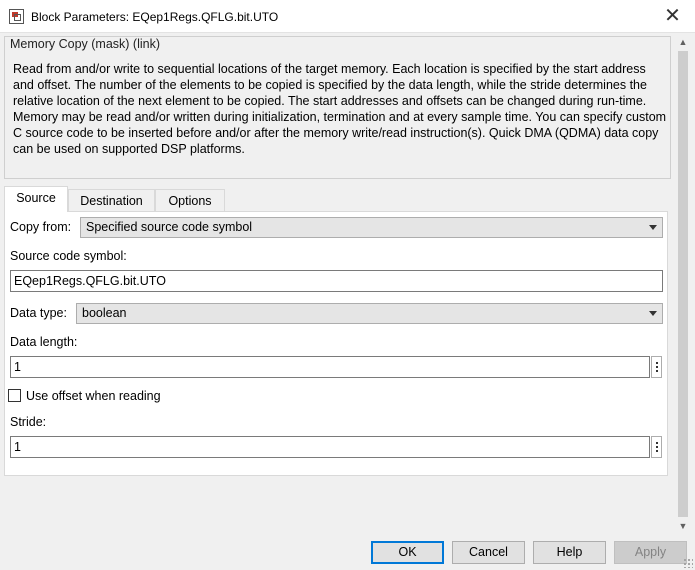 Image resolution: width=695 pixels, height=570 pixels. I want to click on use-offset-label: Use offset when reading, so click(93, 396).